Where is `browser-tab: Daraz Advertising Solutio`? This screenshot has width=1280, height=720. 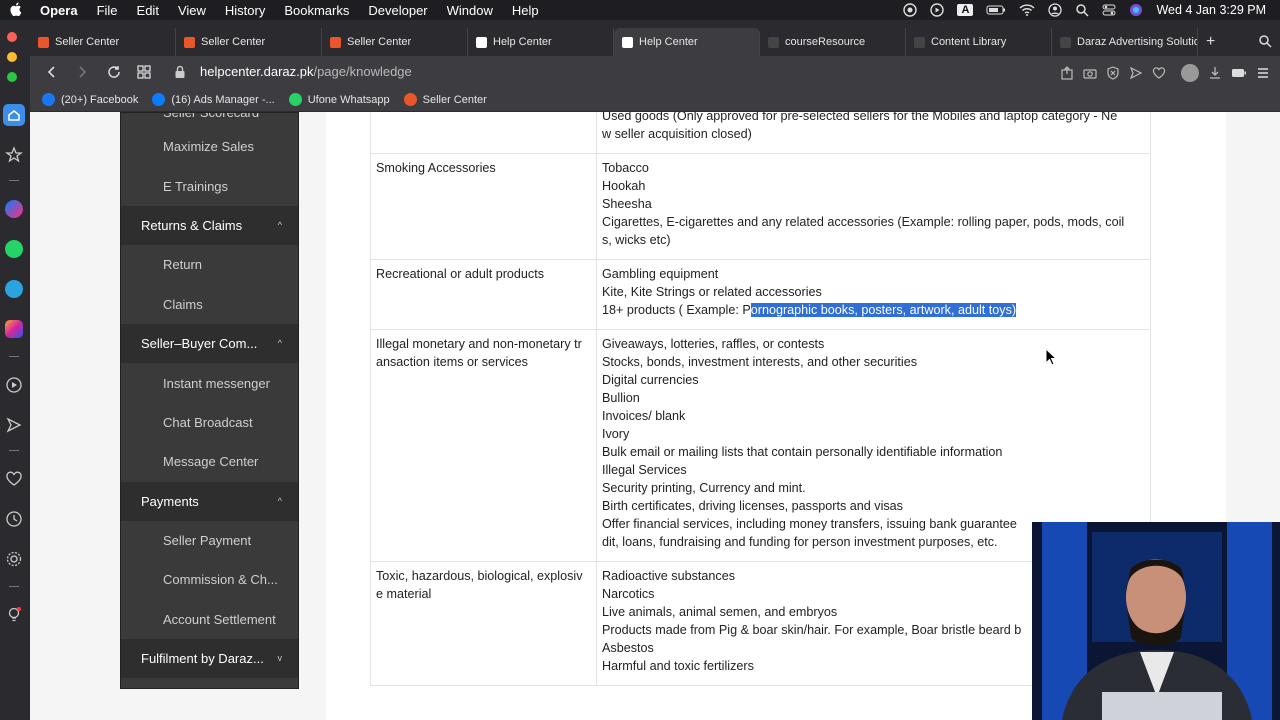 browser-tab: Daraz Advertising Solutio is located at coordinates (1125, 42).